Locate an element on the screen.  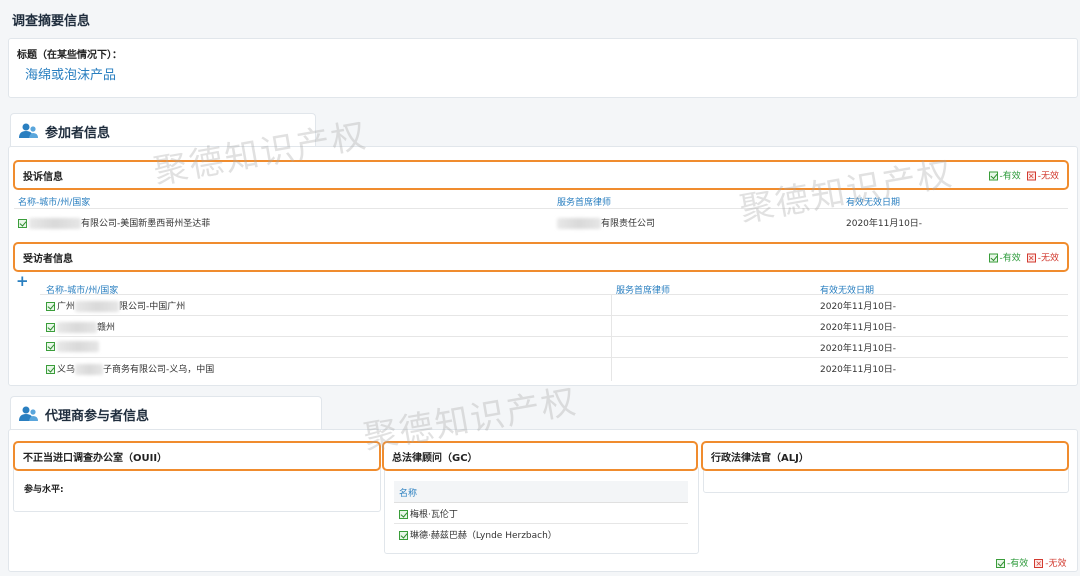
col-header-date: 有效无效日期 is located at coordinates (873, 201).